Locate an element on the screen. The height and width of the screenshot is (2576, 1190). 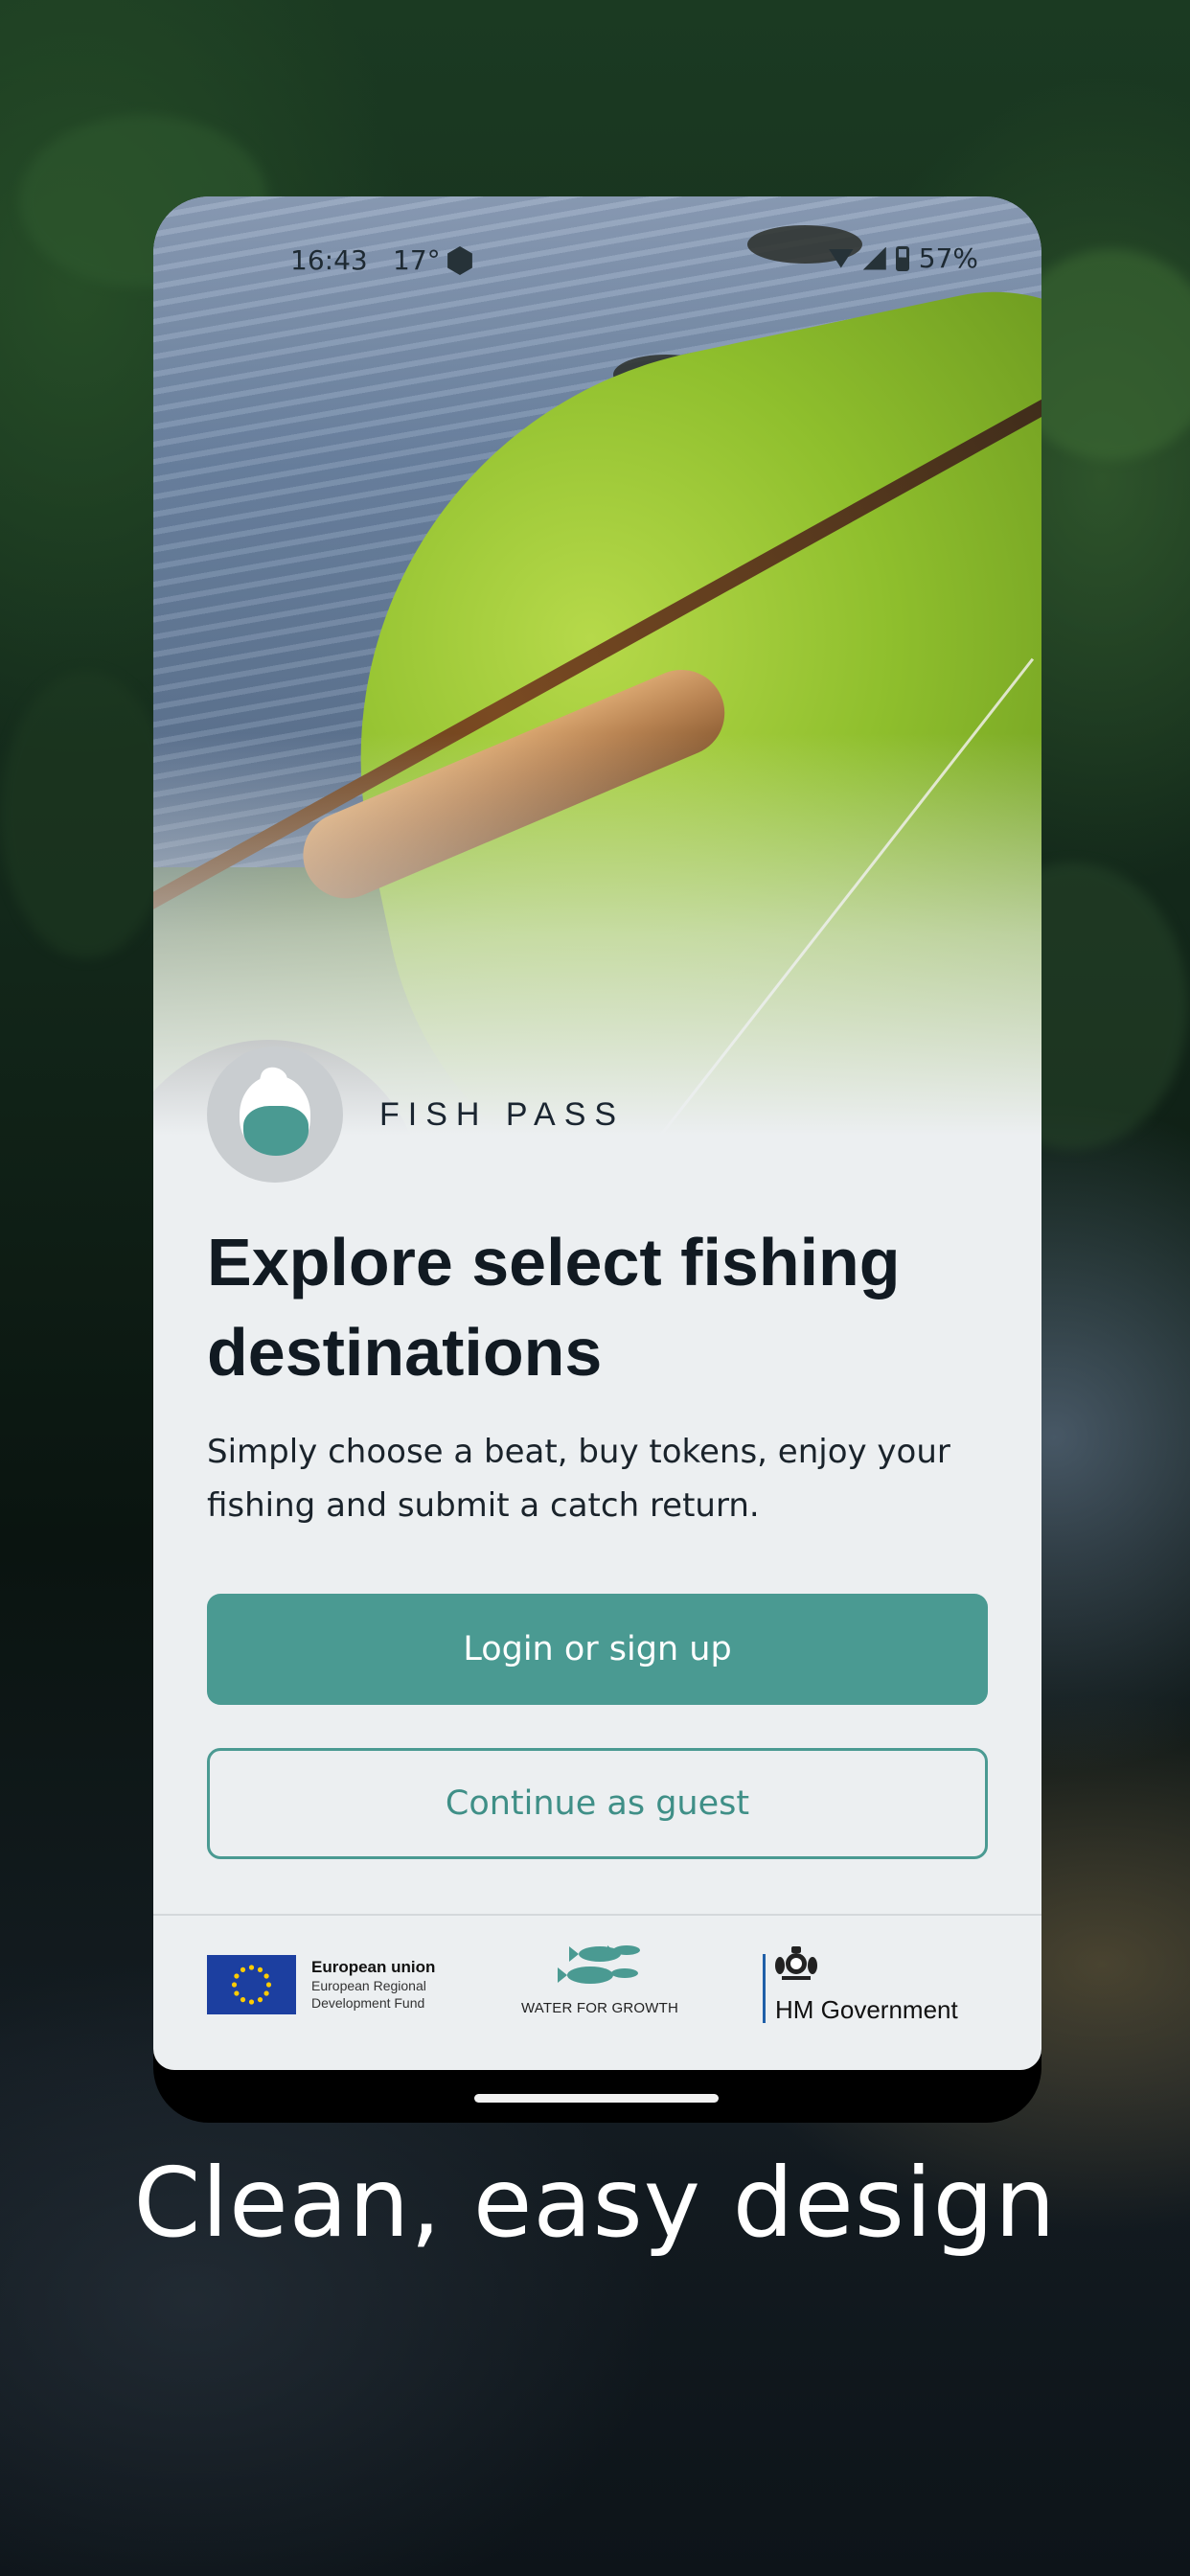
home-indicator is located at coordinates (596, 2098).